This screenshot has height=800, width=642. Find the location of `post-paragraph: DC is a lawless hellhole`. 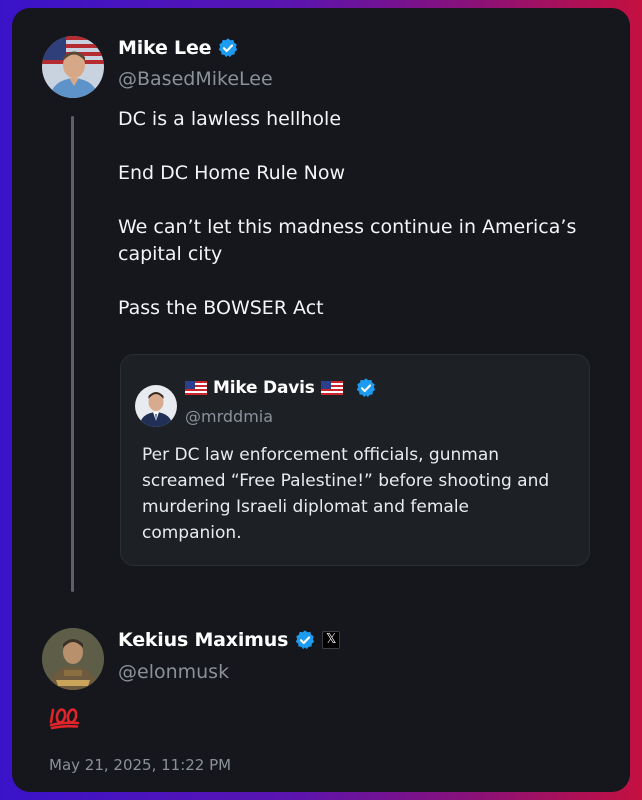

post-paragraph: DC is a lawless hellhole is located at coordinates (230, 119).